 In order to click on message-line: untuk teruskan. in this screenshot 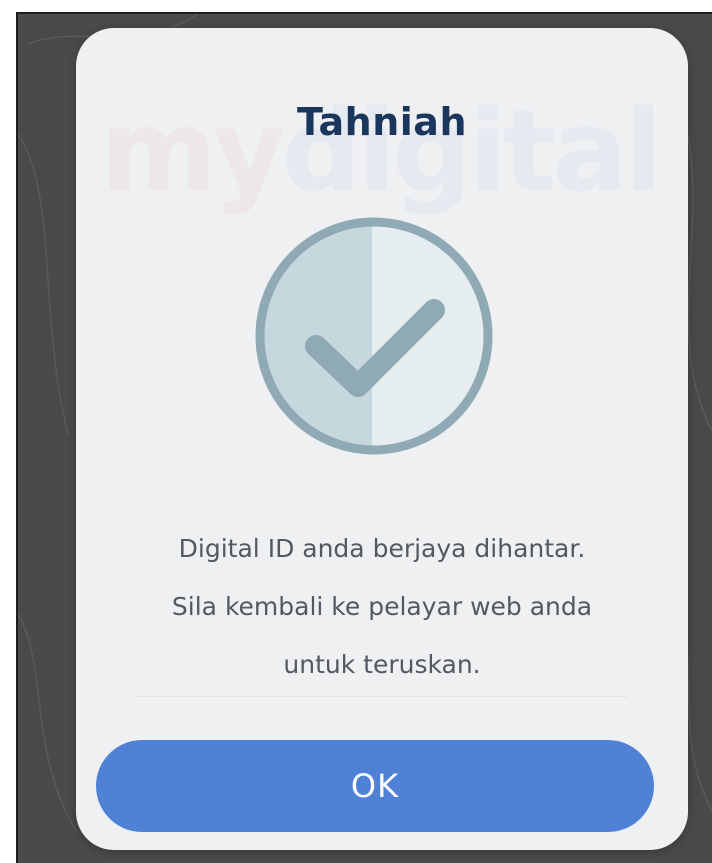, I will do `click(382, 664)`.